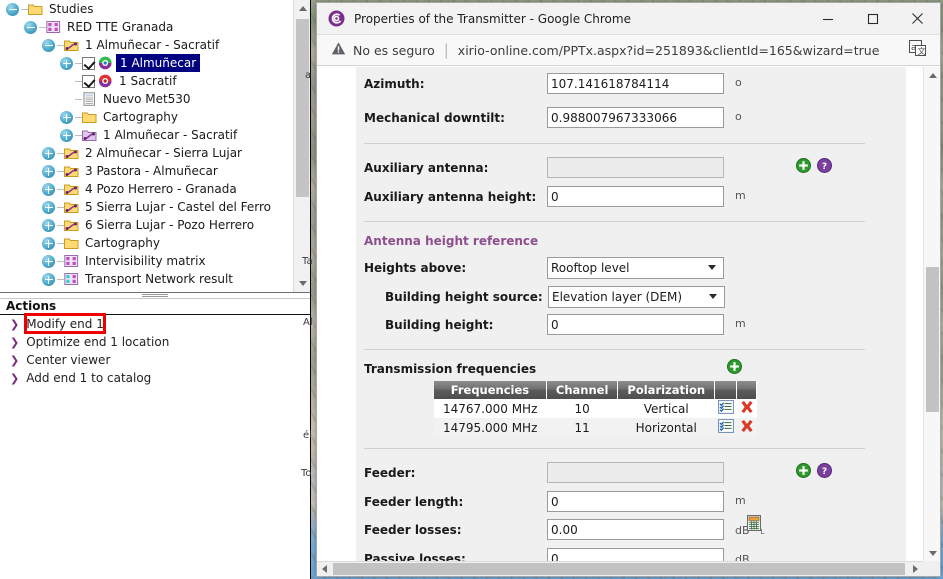 This screenshot has width=943, height=579. I want to click on tree-scrollbar-thumb, so click(302, 108).